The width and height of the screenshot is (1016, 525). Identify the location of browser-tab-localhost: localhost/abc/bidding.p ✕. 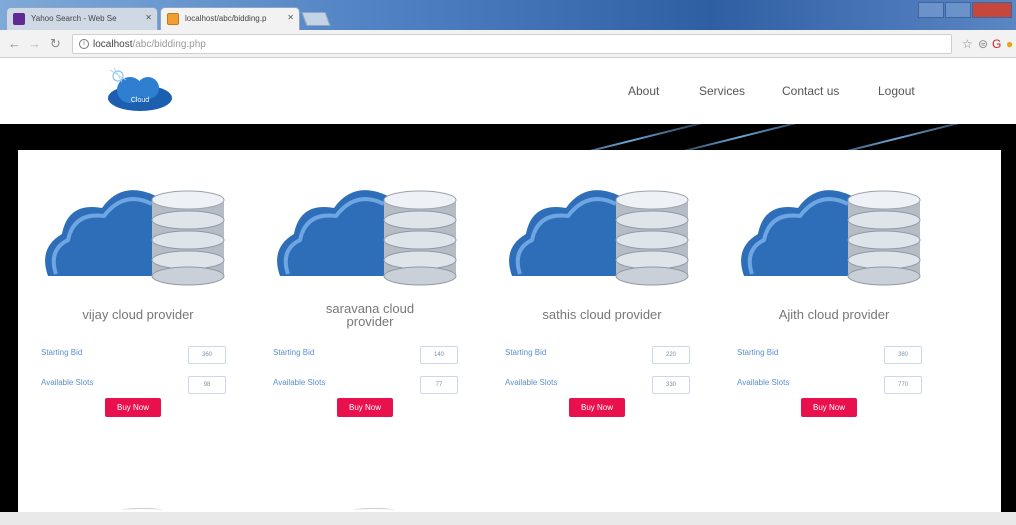
(230, 18).